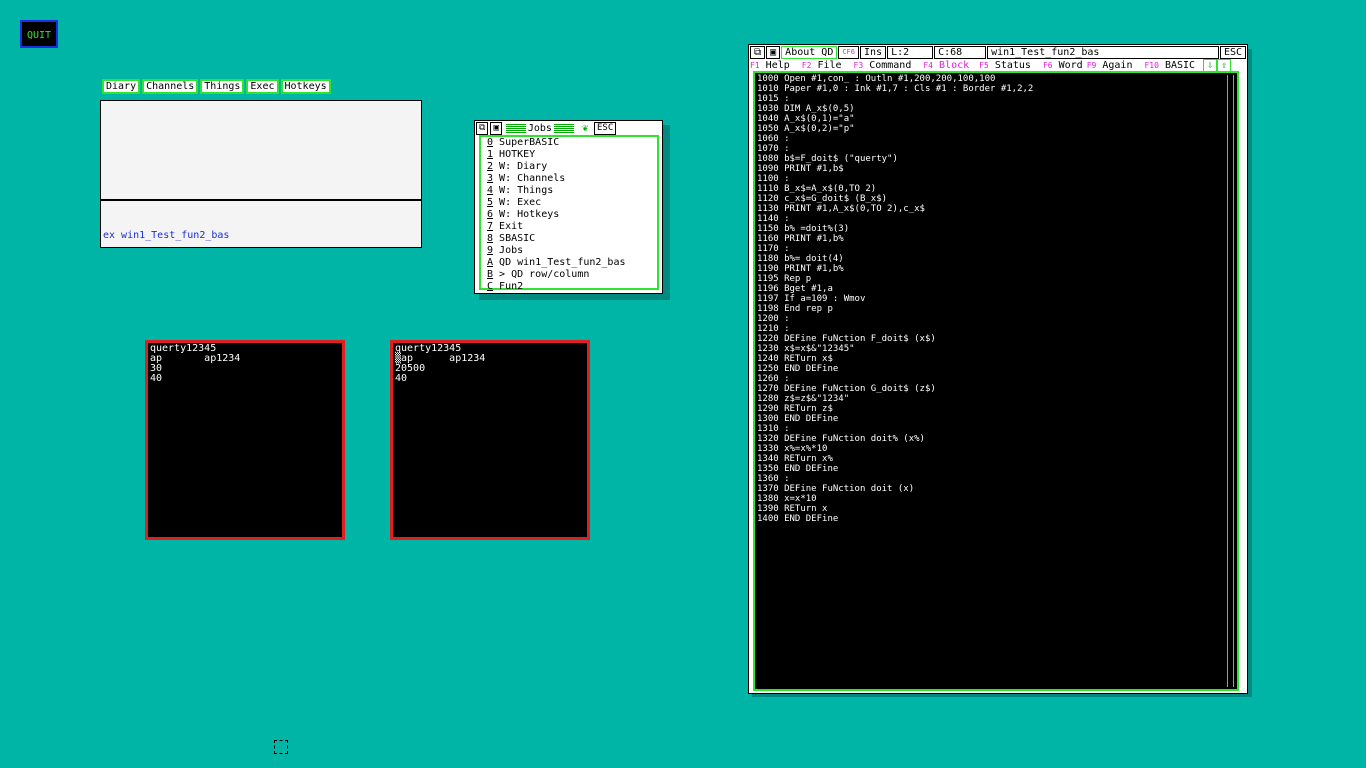  I want to click on menu-block: F4 Block, so click(946, 65).